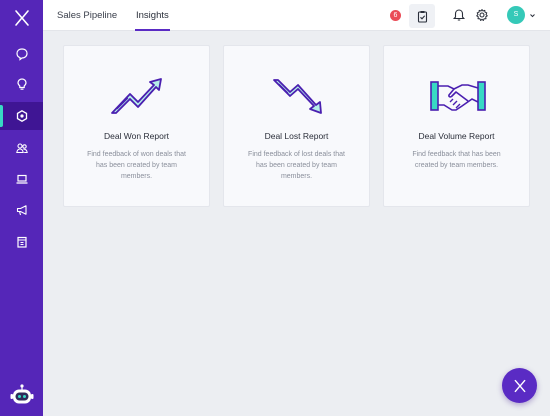  I want to click on lightbulb-icon, so click(21, 84).